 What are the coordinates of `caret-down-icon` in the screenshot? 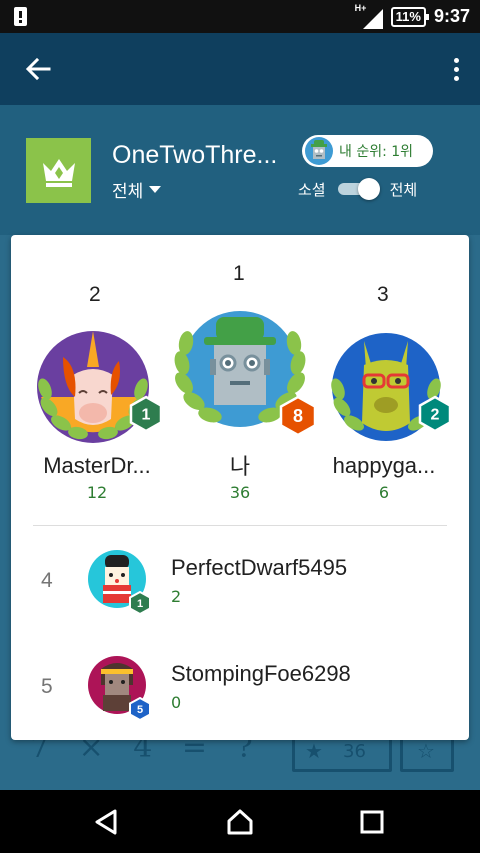 It's located at (155, 189).